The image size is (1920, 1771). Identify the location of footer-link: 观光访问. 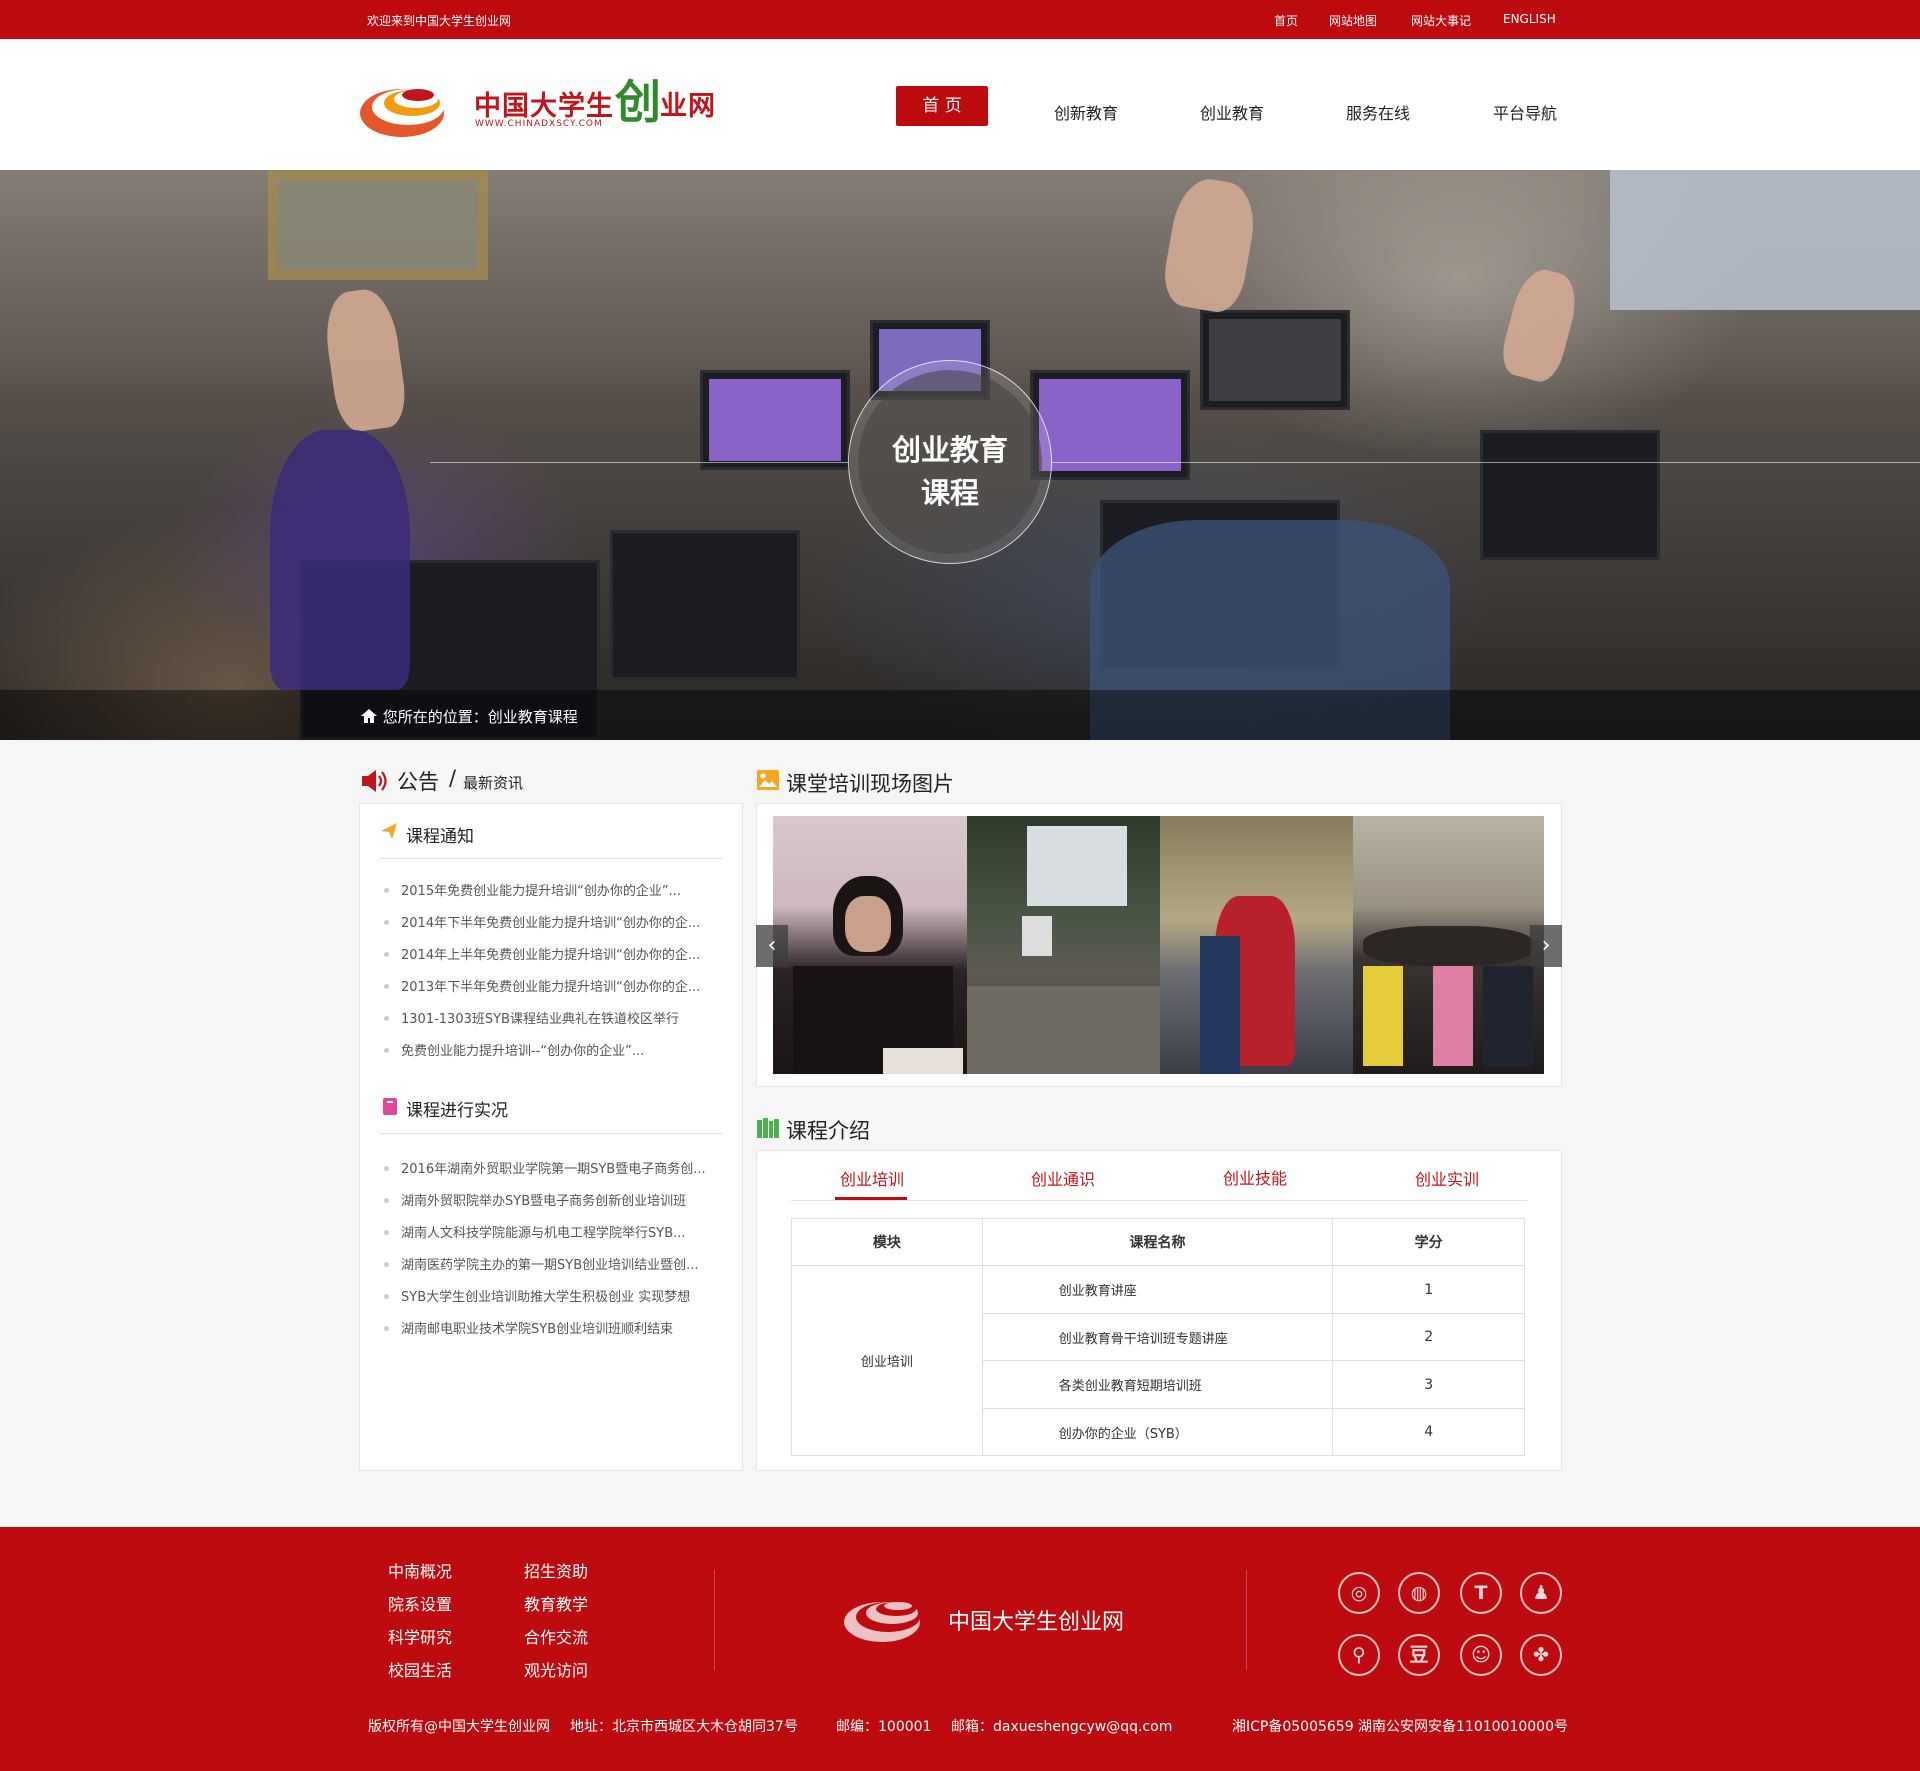
(556, 1673).